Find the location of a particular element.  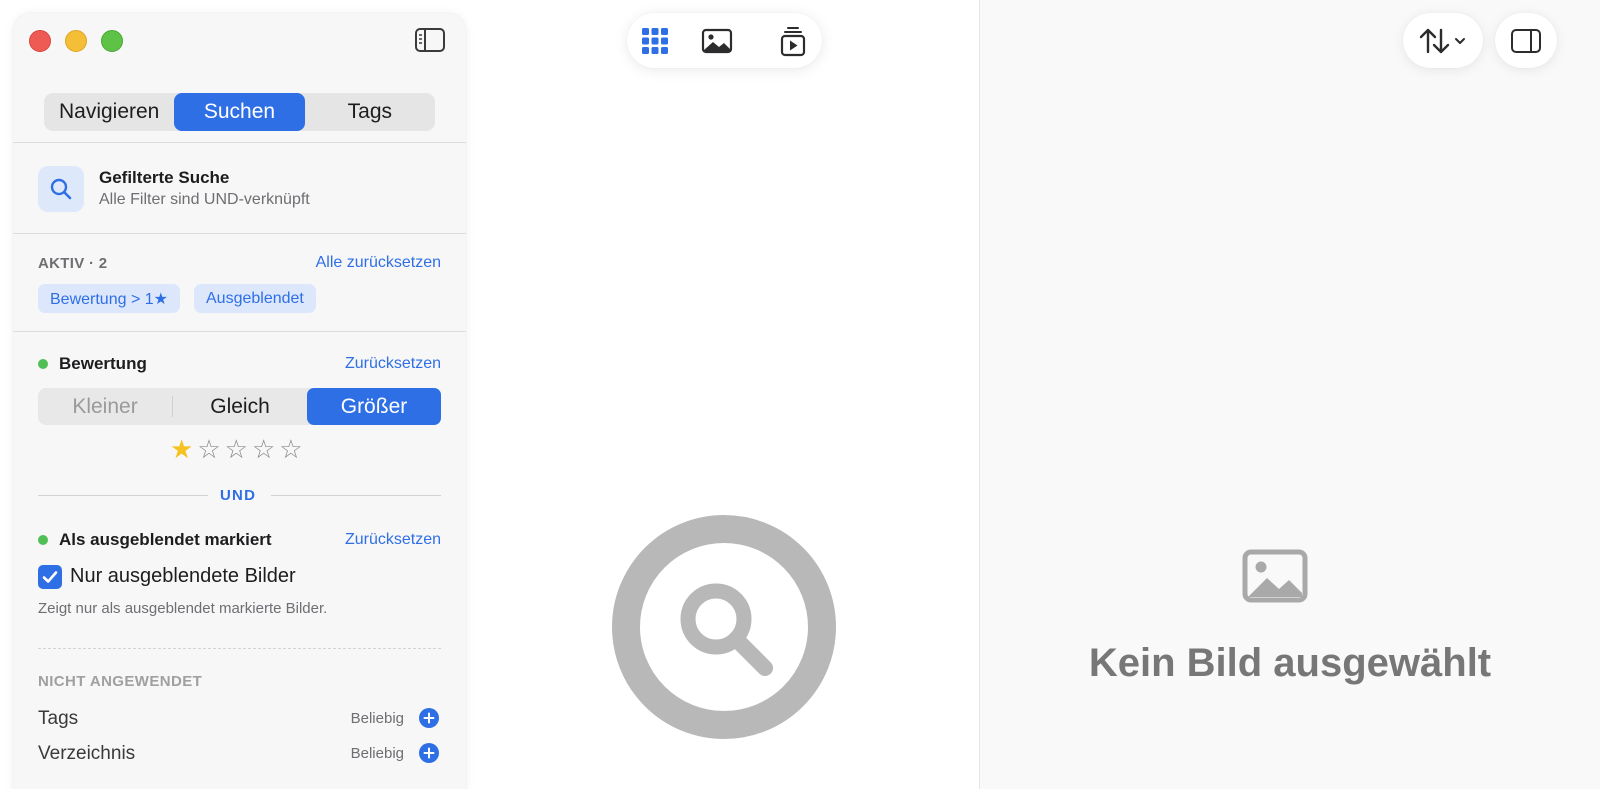

search-header-title: Gefilterte Suche is located at coordinates (164, 177).